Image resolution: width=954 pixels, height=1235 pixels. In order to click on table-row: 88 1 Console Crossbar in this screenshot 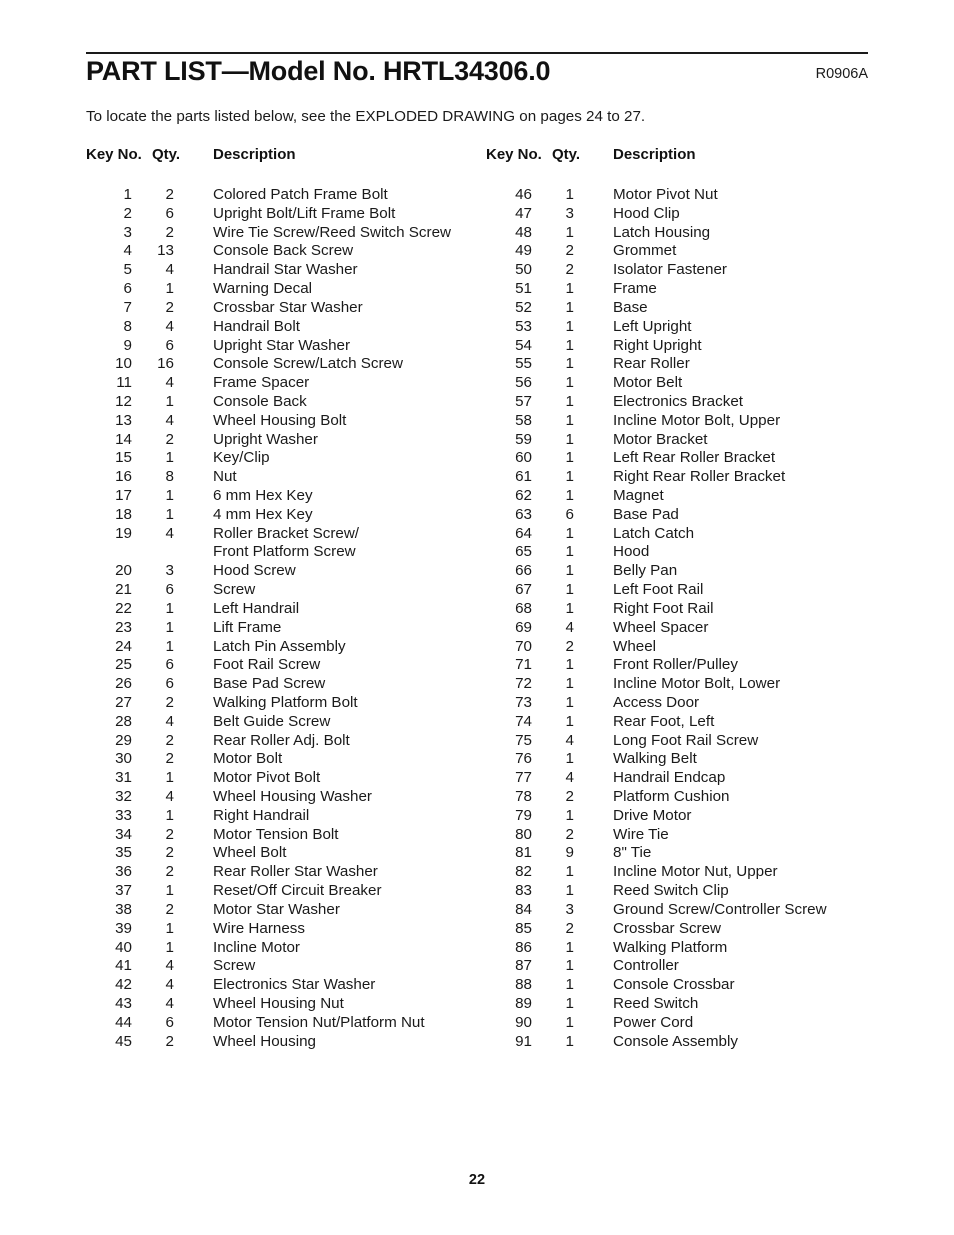, I will do `click(686, 985)`.